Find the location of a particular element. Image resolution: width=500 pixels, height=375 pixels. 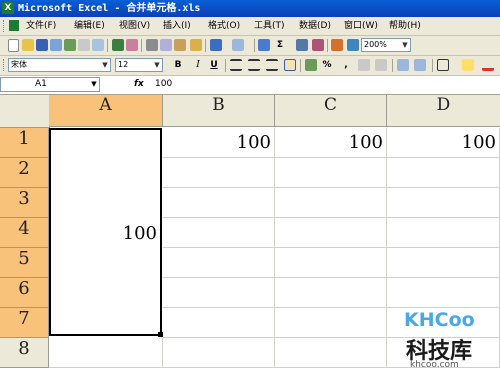

font-size-select: 12 ▼ is located at coordinates (139, 65).